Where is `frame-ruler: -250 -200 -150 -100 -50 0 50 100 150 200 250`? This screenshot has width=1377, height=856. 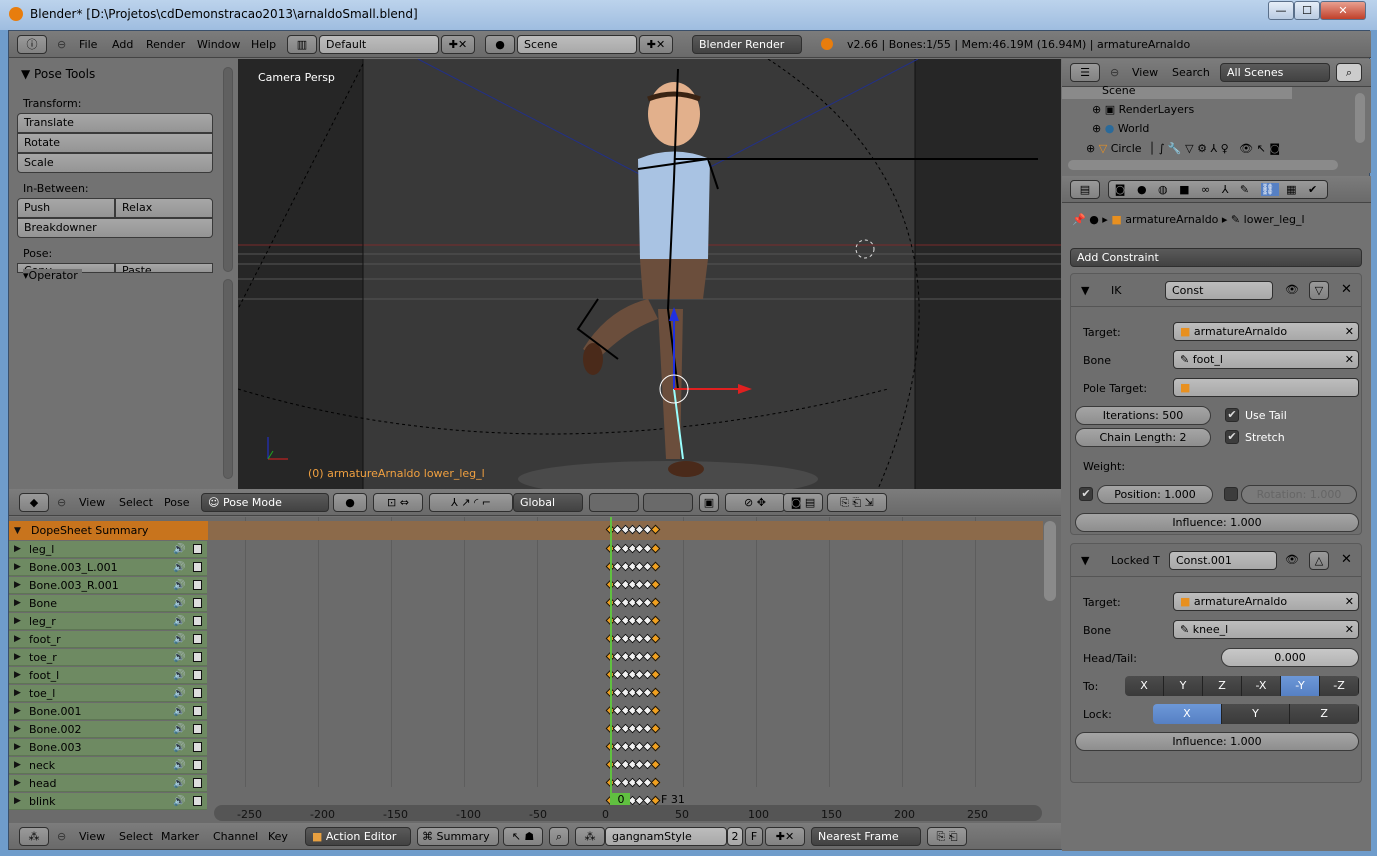
frame-ruler: -250 -200 -150 -100 -50 0 50 100 150 200 250 is located at coordinates (628, 813).